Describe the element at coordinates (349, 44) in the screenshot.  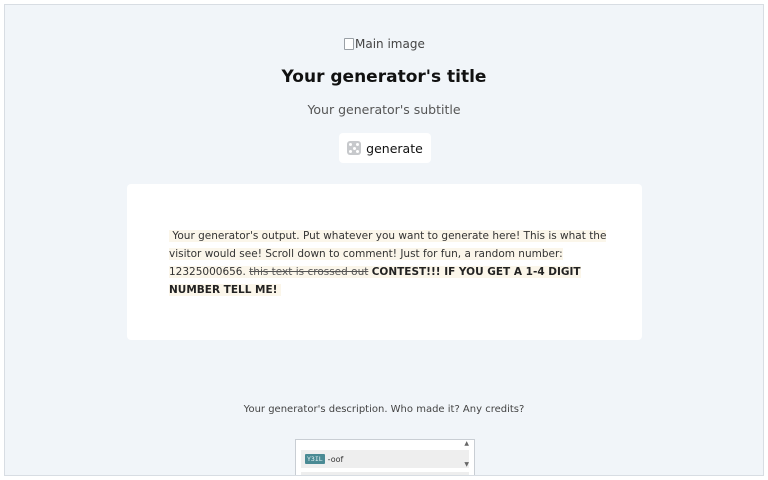
I see `broken-image-icon` at that location.